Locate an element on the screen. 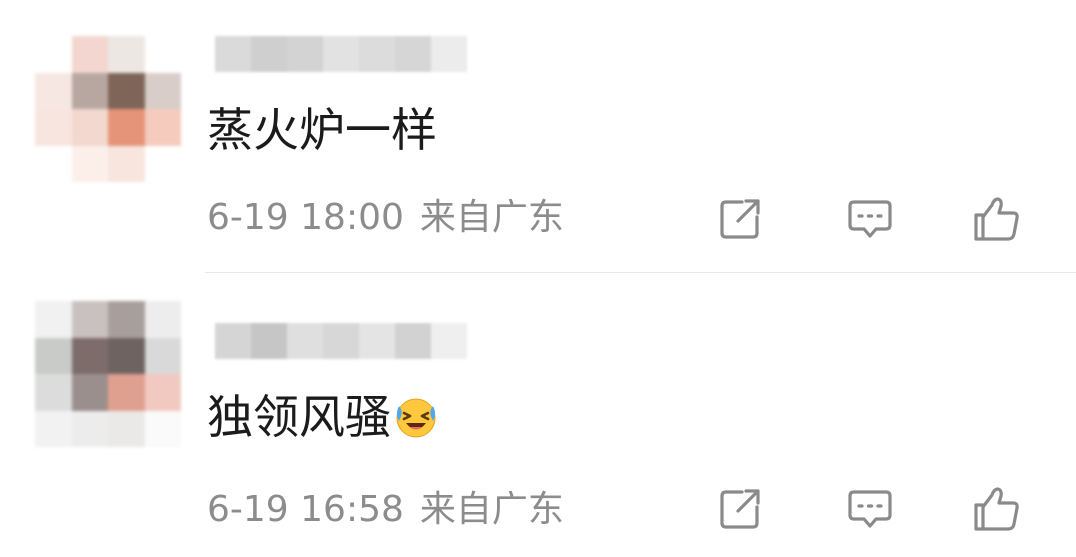 The image size is (1076, 557). grinning-squinting-tears-emoji is located at coordinates (416, 417).